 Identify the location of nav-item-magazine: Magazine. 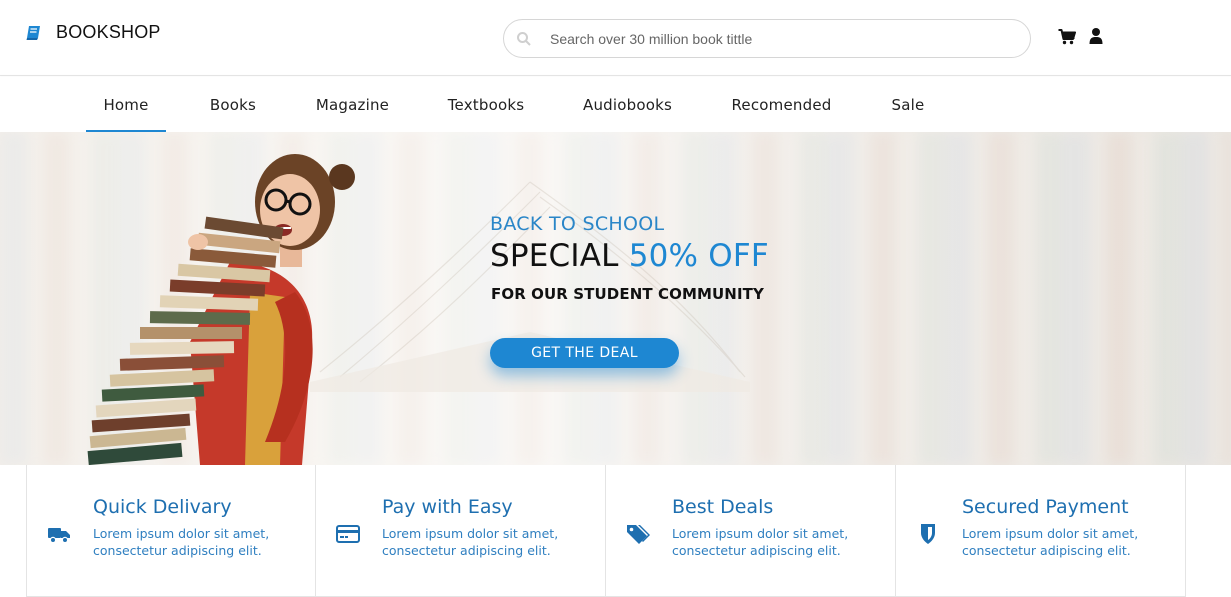
(352, 104).